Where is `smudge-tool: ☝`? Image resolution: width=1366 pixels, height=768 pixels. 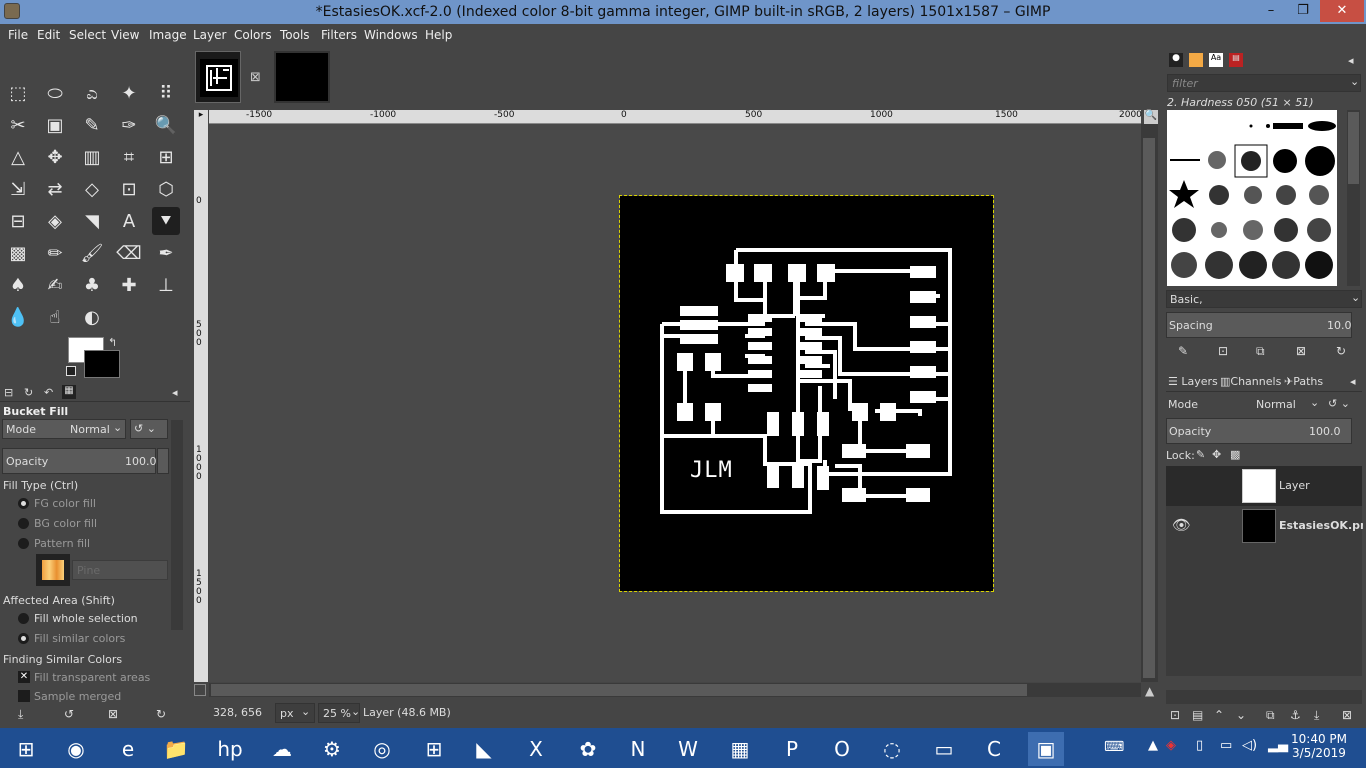
smudge-tool: ☝ is located at coordinates (55, 317).